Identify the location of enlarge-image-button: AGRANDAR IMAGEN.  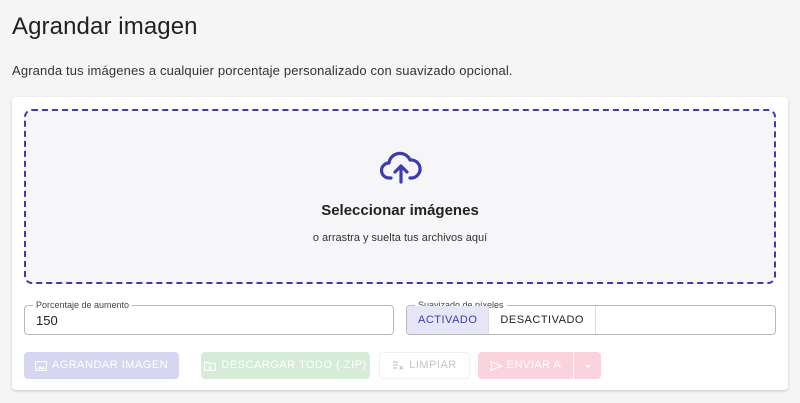
(101, 365).